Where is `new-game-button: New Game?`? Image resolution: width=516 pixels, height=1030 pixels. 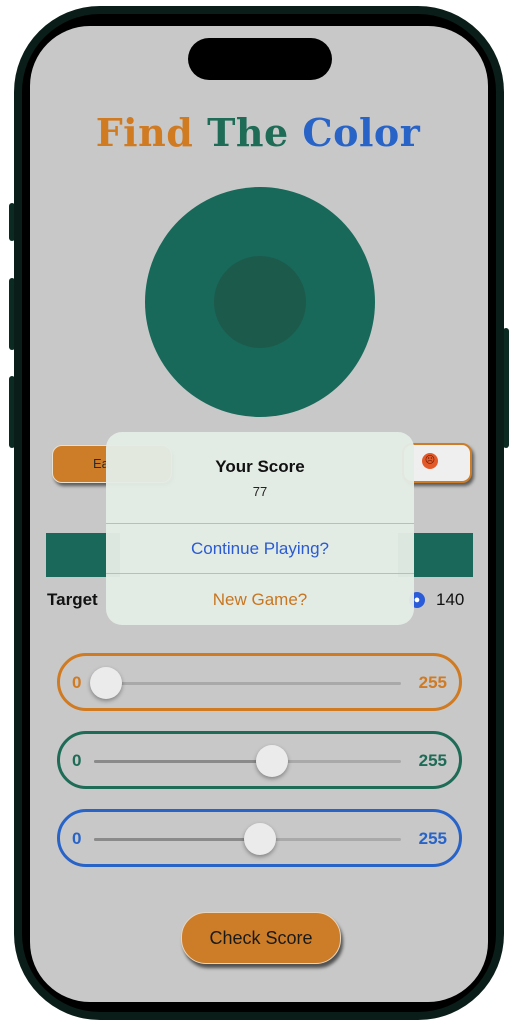
new-game-button: New Game? is located at coordinates (260, 599).